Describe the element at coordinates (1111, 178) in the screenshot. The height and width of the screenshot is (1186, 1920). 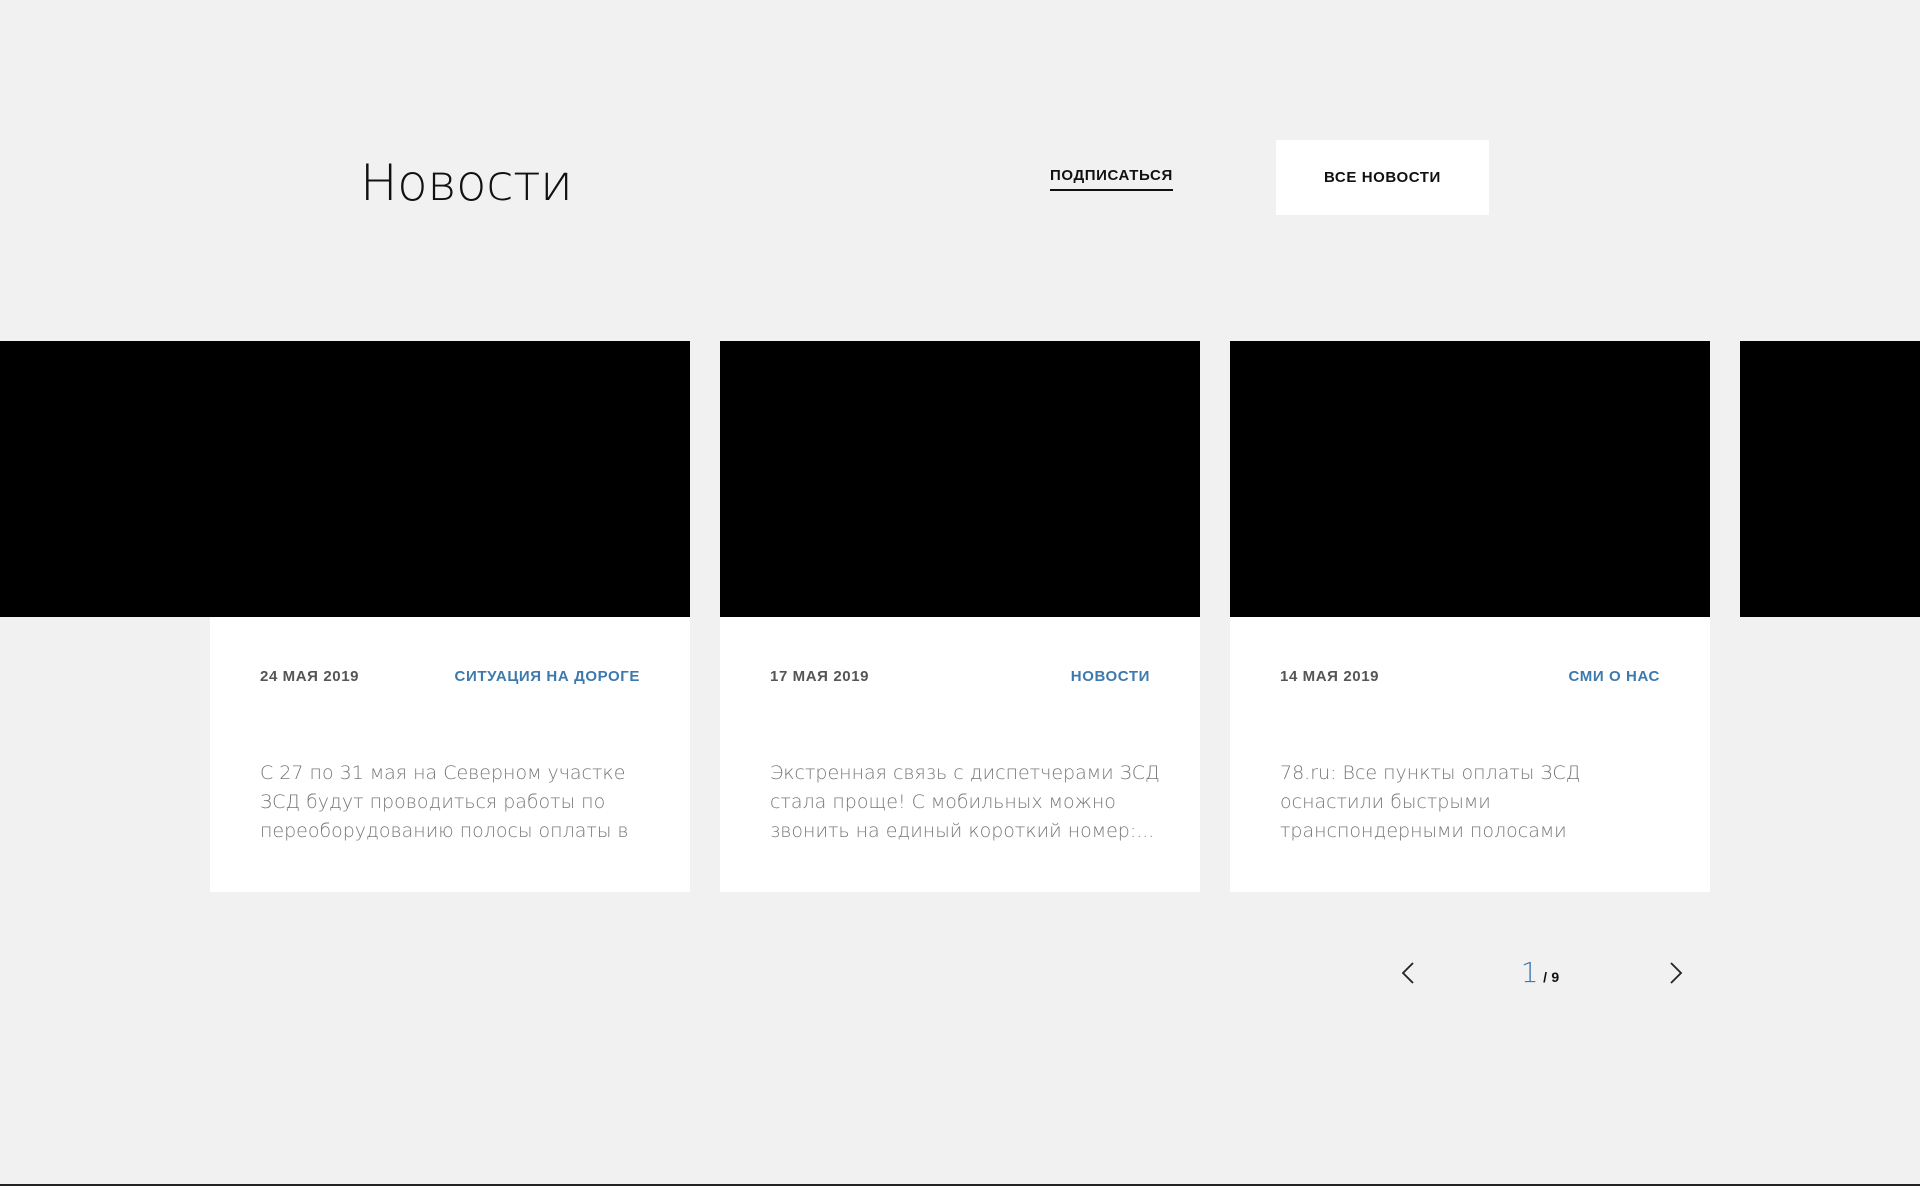
I see `subscribe-link: ПОДПИСАТЬСЯ` at that location.